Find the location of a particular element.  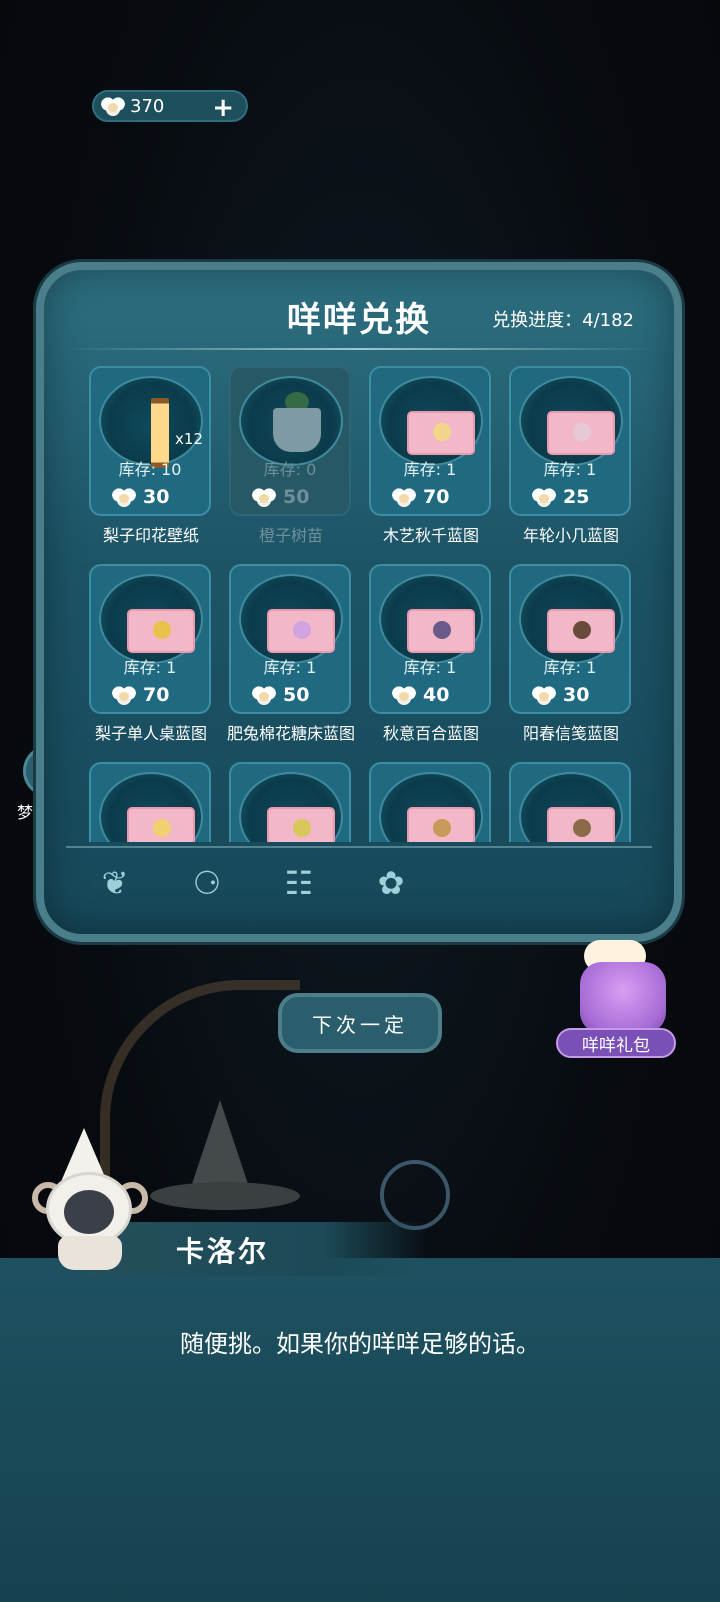

item-price-value: 50 is located at coordinates (296, 497).